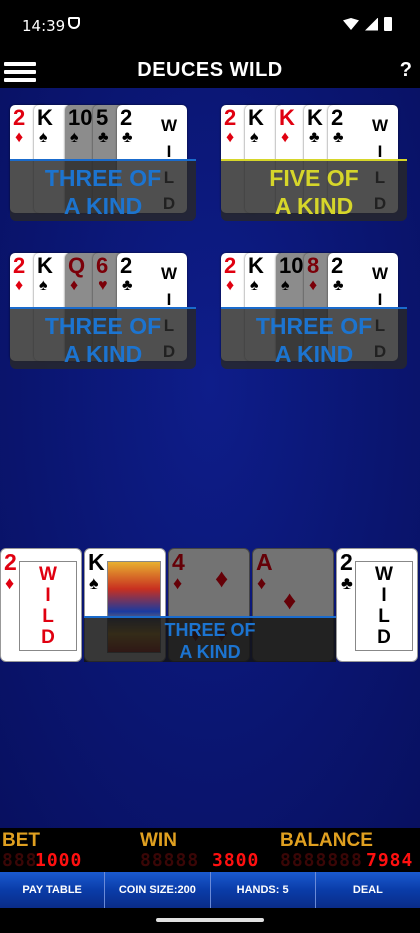 The width and height of the screenshot is (420, 933). Describe the element at coordinates (102, 117) in the screenshot. I see `card-rank: 5` at that location.